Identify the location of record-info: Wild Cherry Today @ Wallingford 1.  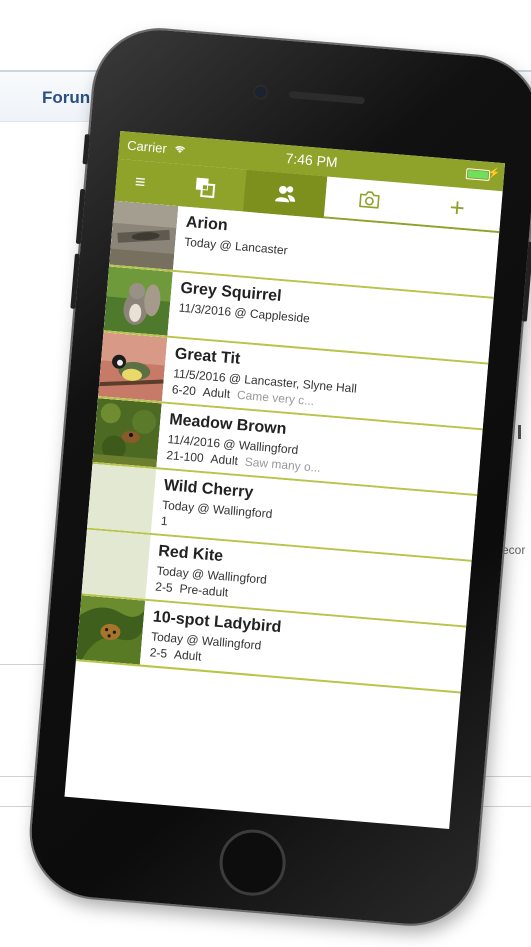
(217, 506).